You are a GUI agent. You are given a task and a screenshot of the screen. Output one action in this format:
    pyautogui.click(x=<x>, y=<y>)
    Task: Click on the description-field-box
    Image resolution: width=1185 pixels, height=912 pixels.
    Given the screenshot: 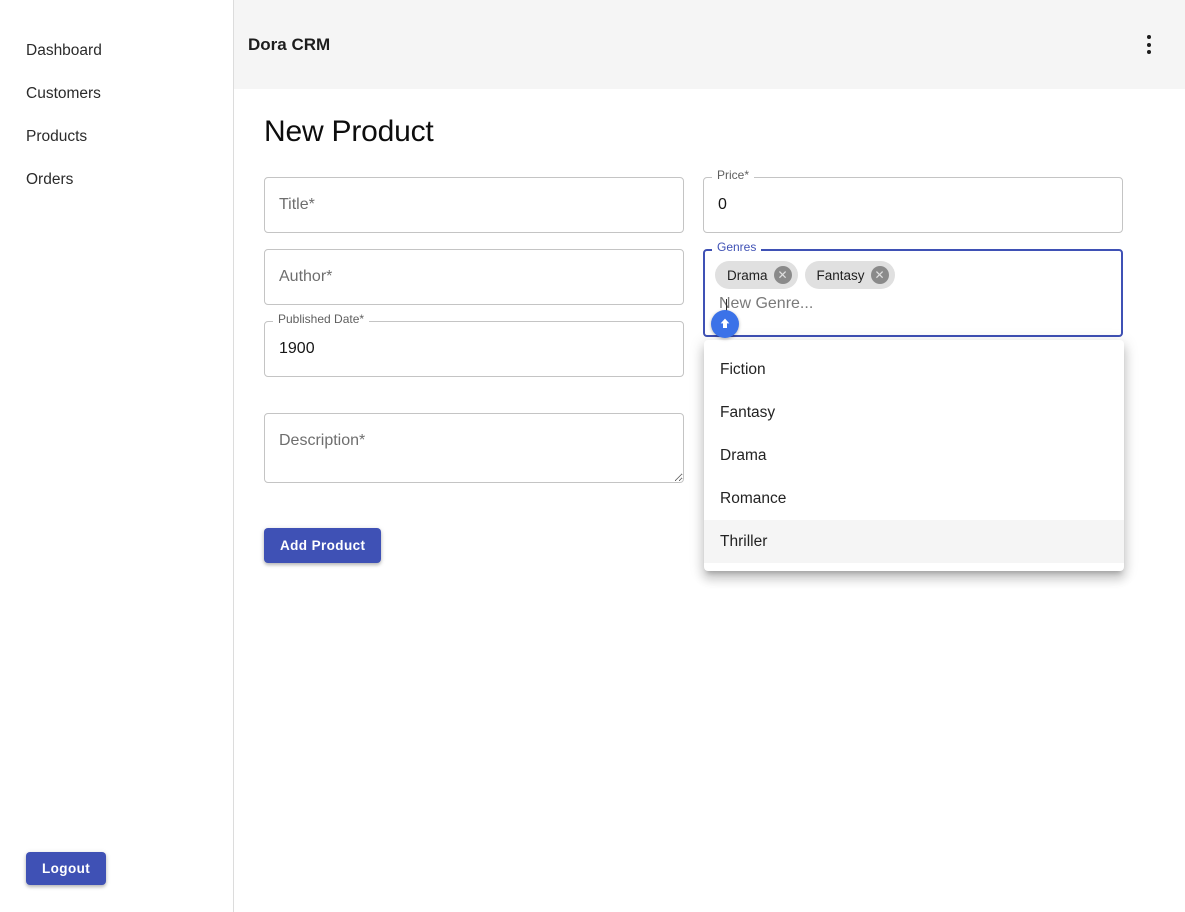 What is the action you would take?
    pyautogui.click(x=474, y=448)
    